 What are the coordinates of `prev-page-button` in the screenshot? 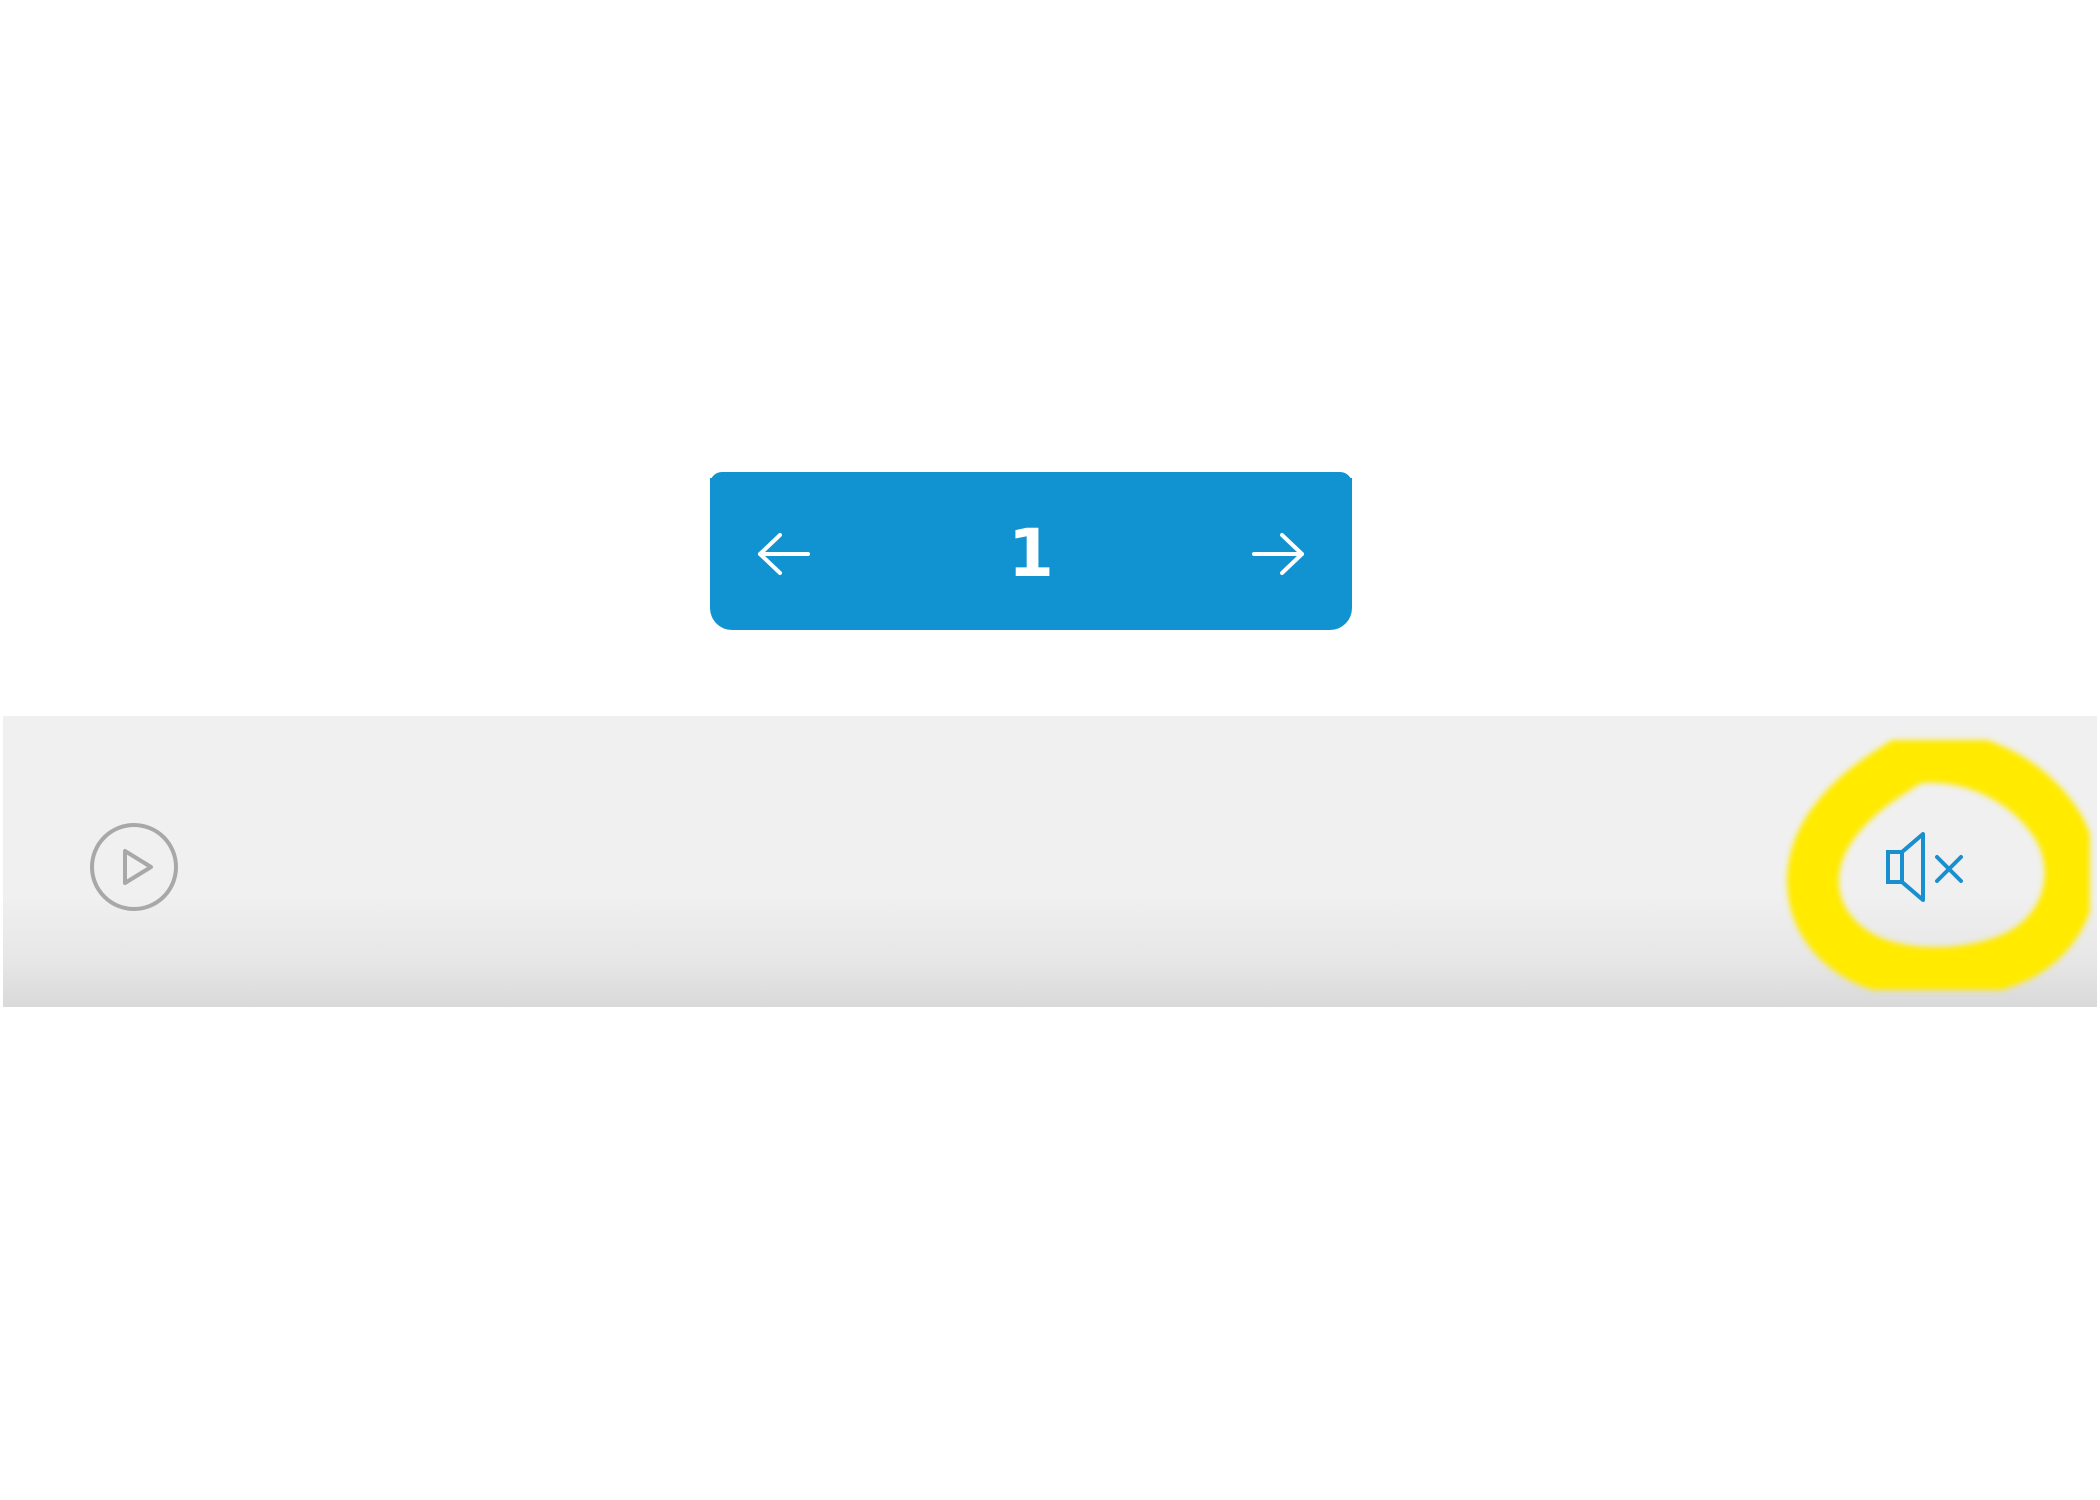 It's located at (784, 554).